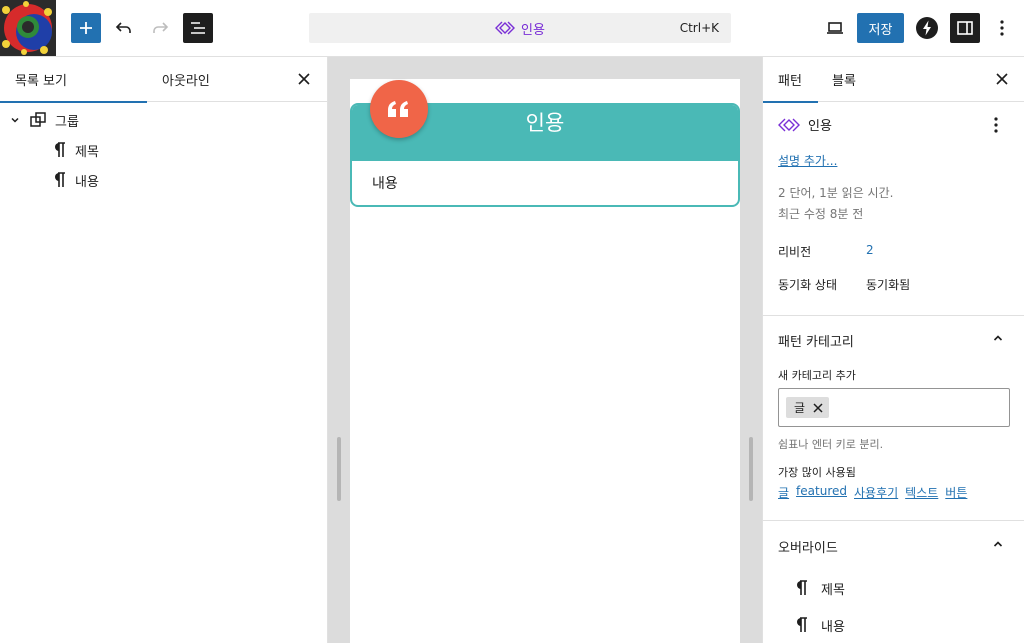  What do you see at coordinates (821, 214) in the screenshot?
I see `last-modified-text: 최근 수정 8분 전` at bounding box center [821, 214].